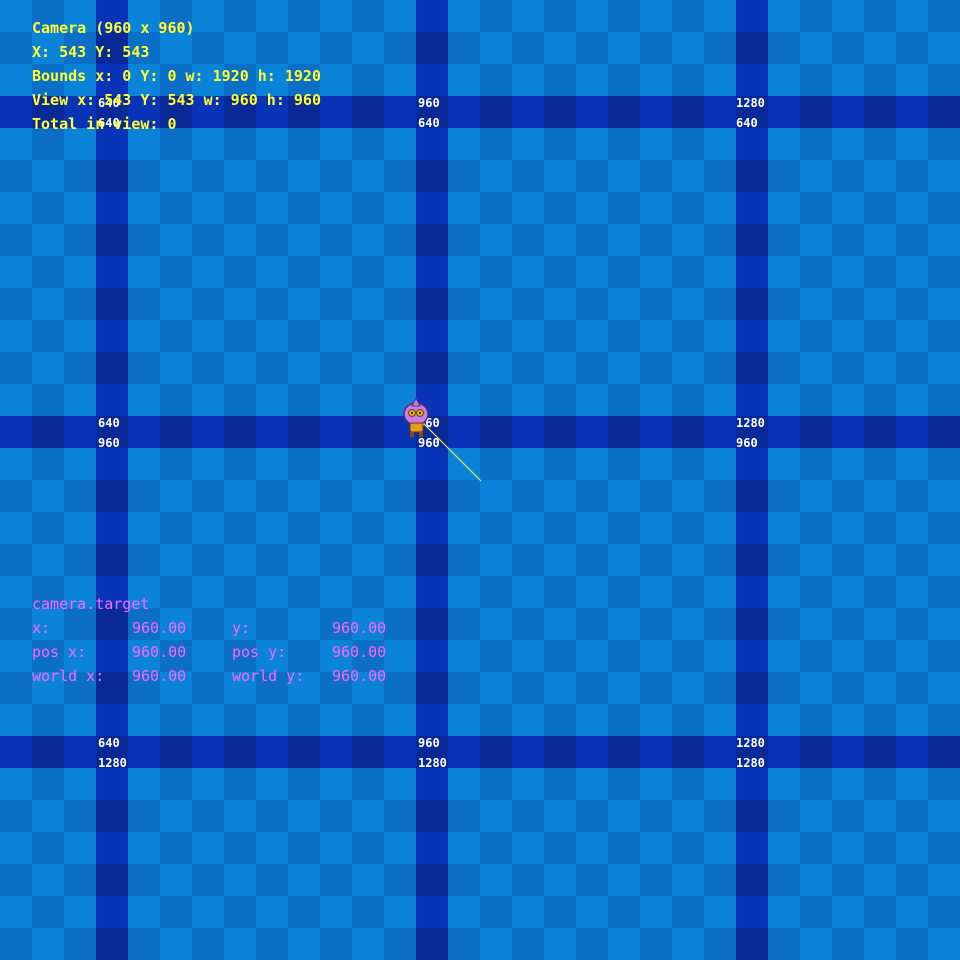 This screenshot has width=960, height=960. Describe the element at coordinates (59, 652) in the screenshot. I see `target-pos-x-label: pos x:` at that location.